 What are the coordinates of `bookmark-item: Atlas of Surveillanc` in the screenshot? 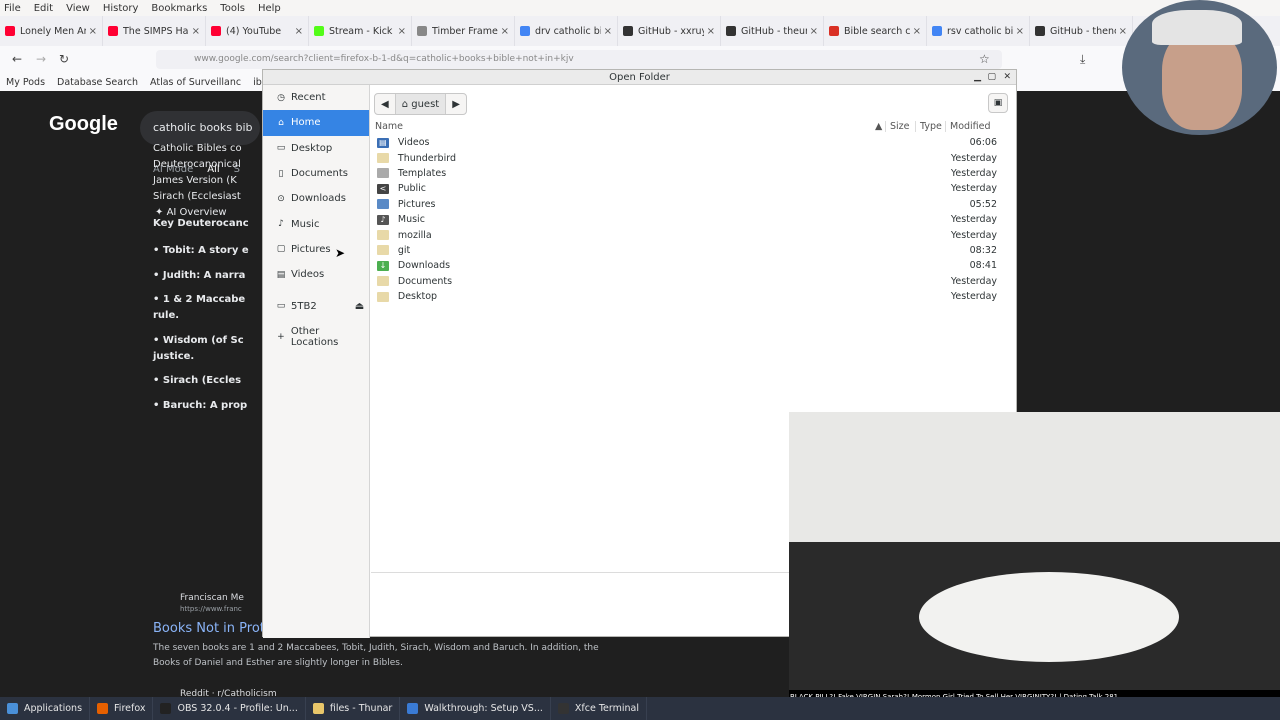 It's located at (195, 82).